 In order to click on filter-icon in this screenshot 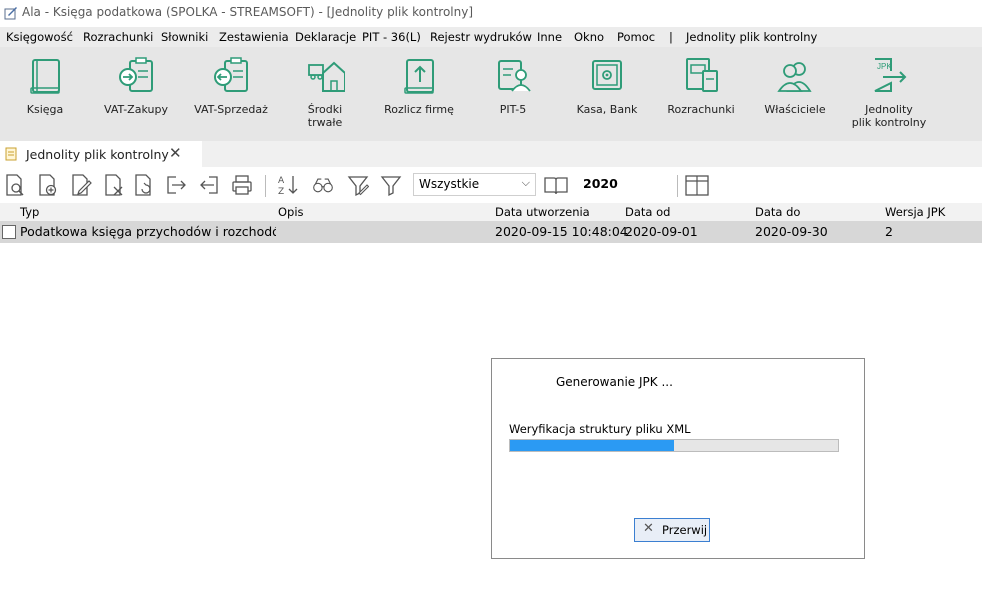, I will do `click(391, 185)`.